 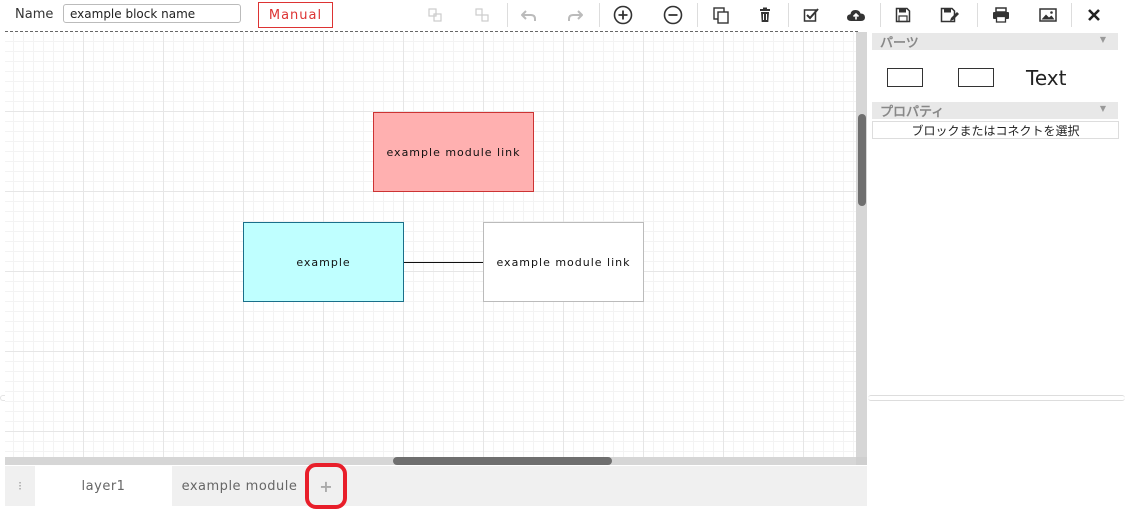 What do you see at coordinates (2, 398) in the screenshot?
I see `panel-resize-handle-left` at bounding box center [2, 398].